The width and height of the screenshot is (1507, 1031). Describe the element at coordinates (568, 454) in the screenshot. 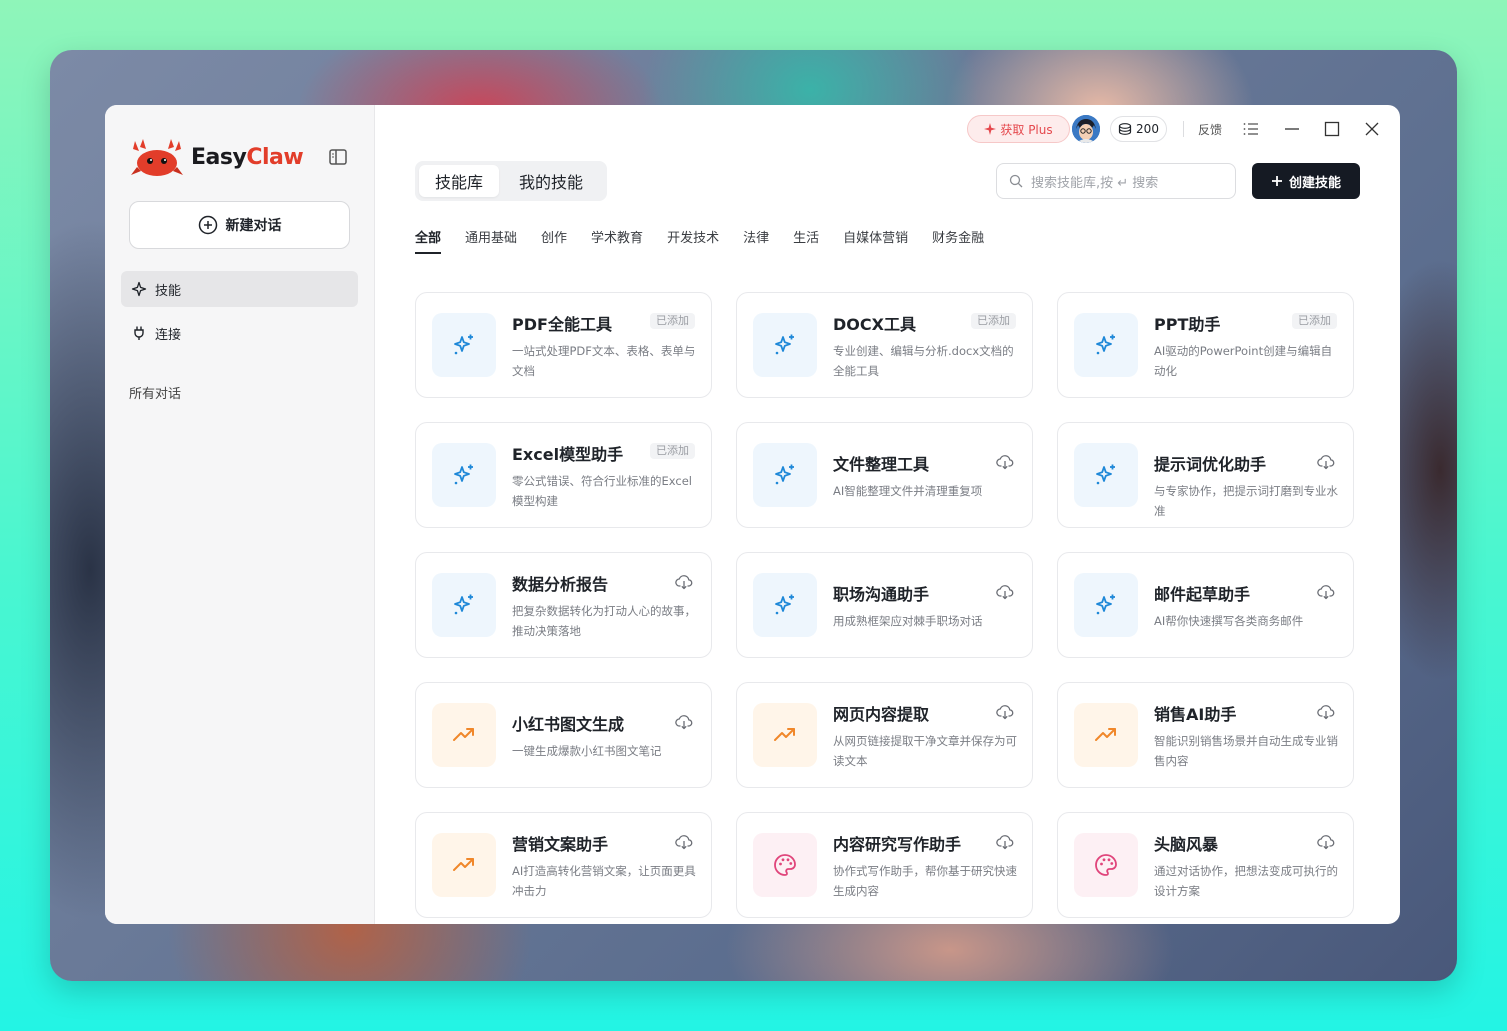

I see `skill-title: Excel模型助手` at that location.